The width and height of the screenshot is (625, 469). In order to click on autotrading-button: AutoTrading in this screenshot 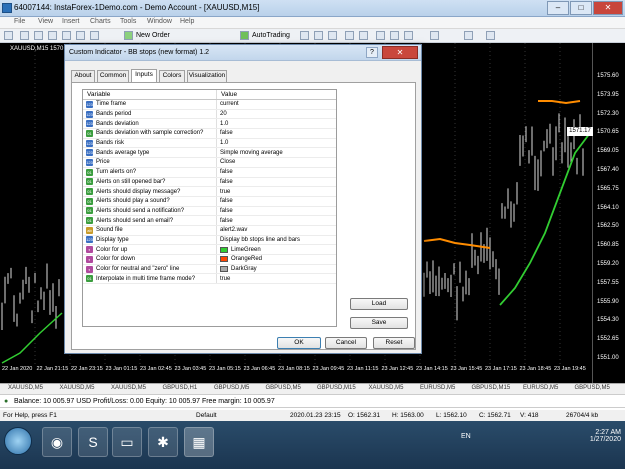, I will do `click(271, 36)`.